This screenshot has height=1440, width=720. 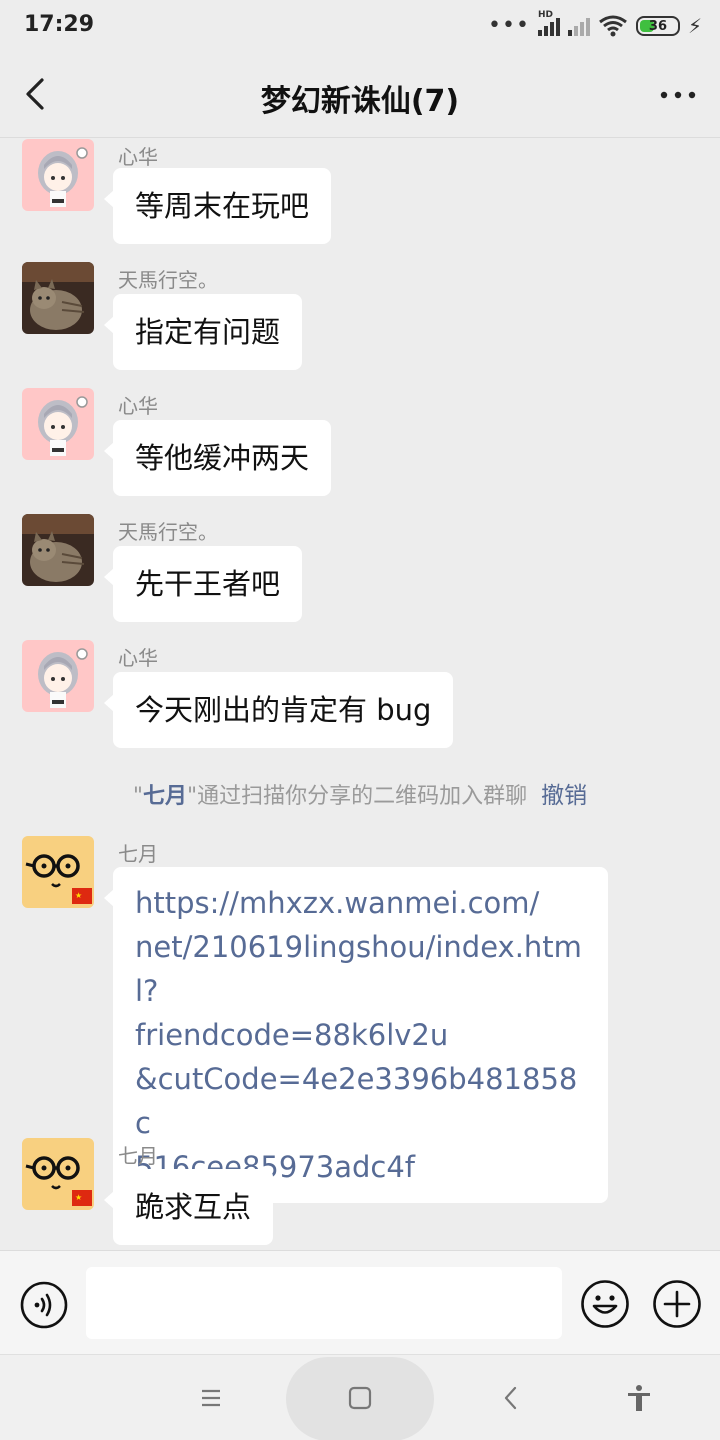 What do you see at coordinates (639, 1398) in the screenshot?
I see `accessibility-icon` at bounding box center [639, 1398].